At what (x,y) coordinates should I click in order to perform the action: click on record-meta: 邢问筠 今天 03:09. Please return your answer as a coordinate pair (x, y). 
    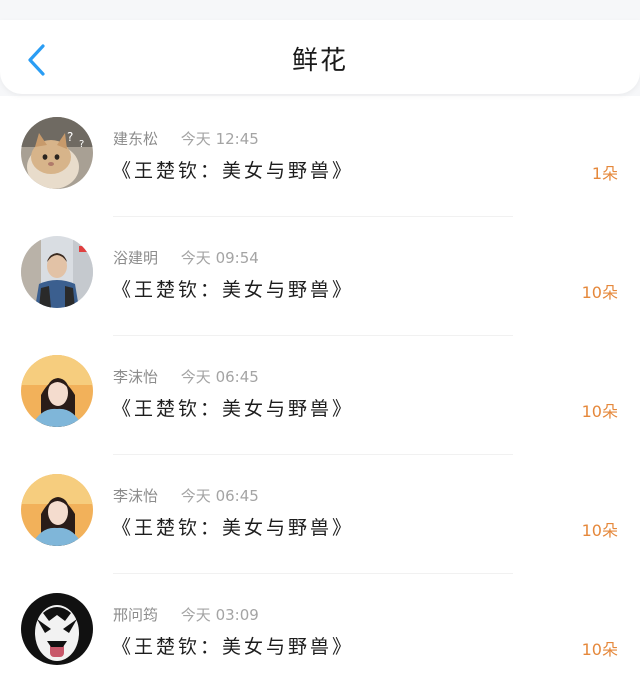
    Looking at the image, I should click on (186, 614).